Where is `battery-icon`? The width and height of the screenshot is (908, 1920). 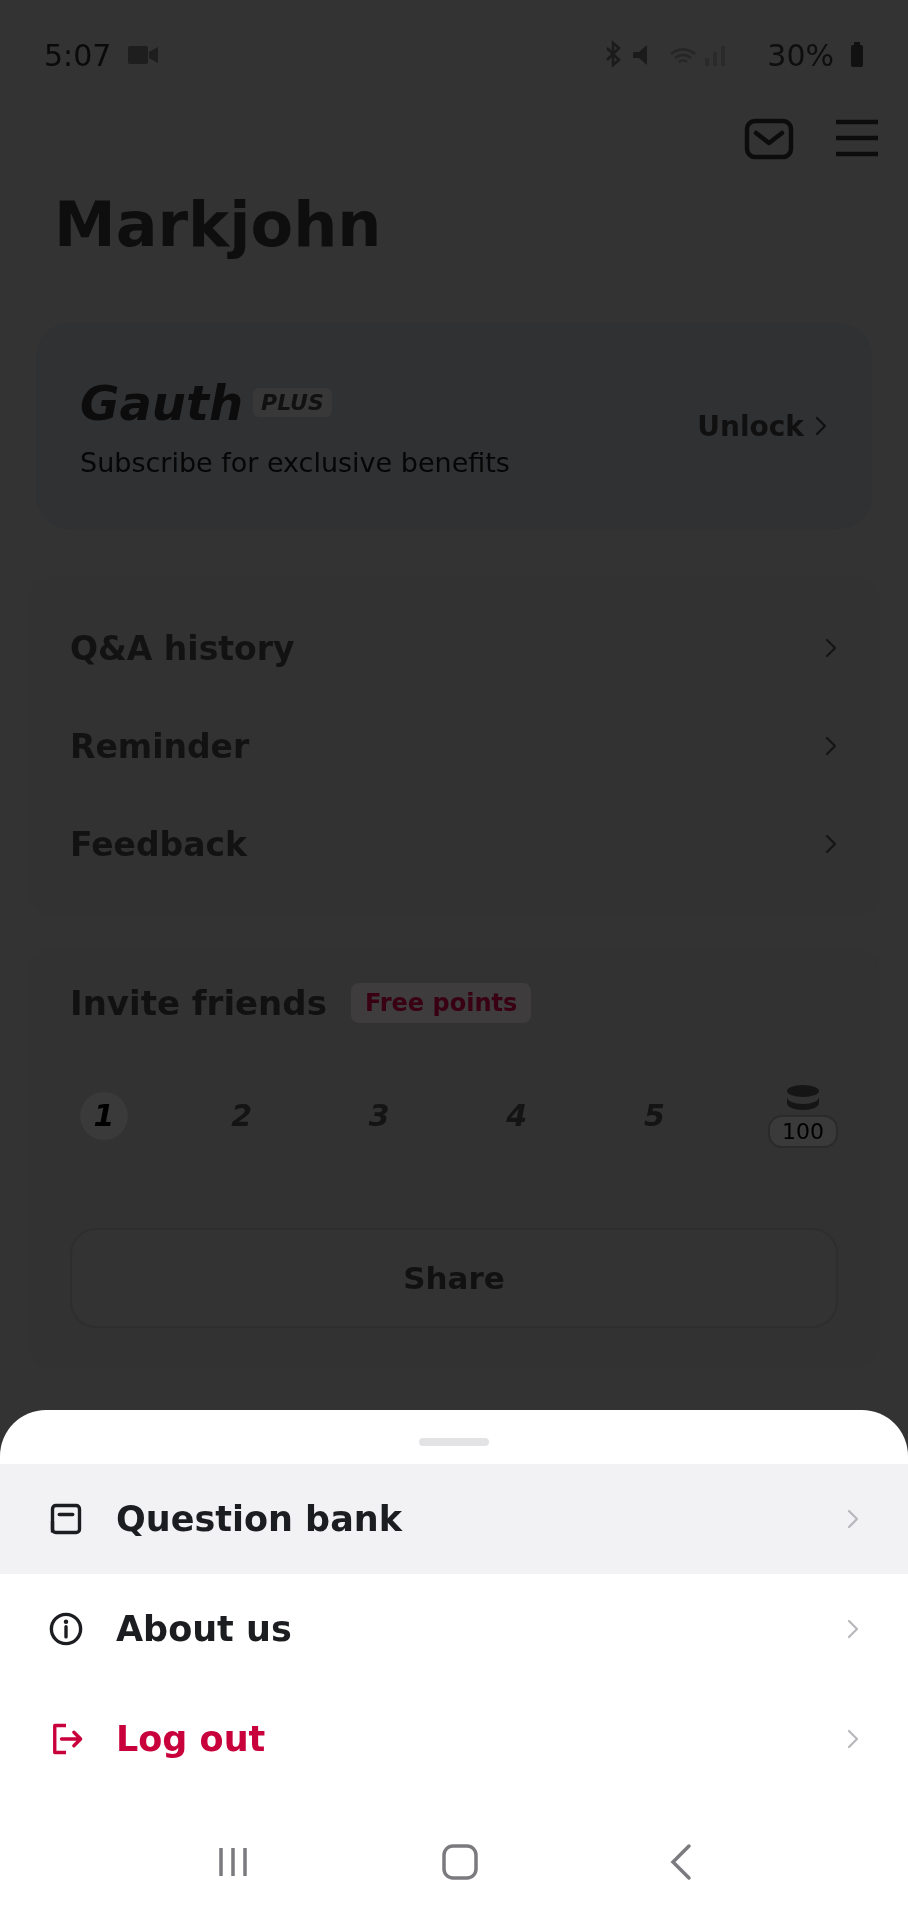
battery-icon is located at coordinates (857, 55).